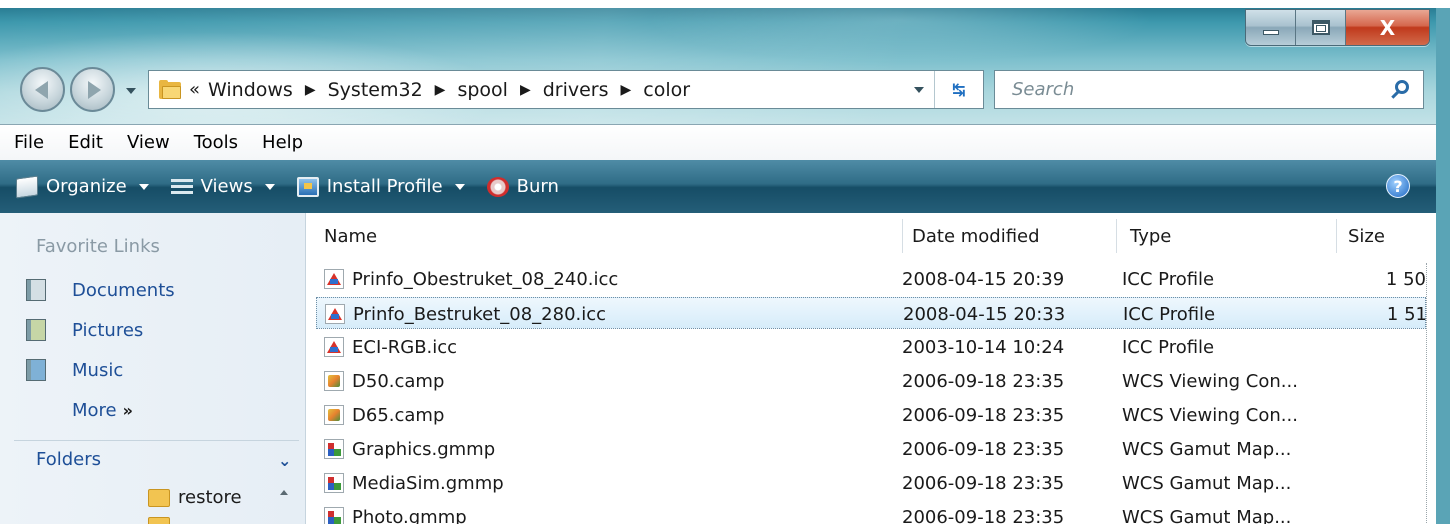 The image size is (1450, 524). Describe the element at coordinates (611, 381) in the screenshot. I see `file-name-cell: D50.camp` at that location.